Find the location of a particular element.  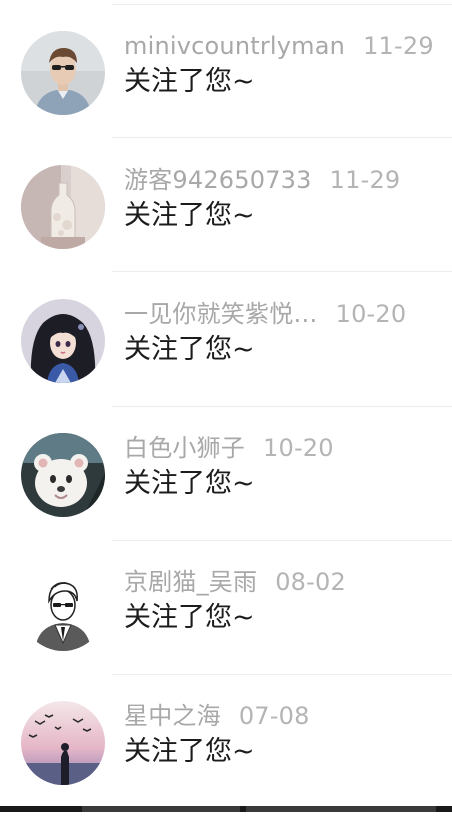

notification-meta: 一见你就笑紫悦… 10-20 is located at coordinates (265, 314).